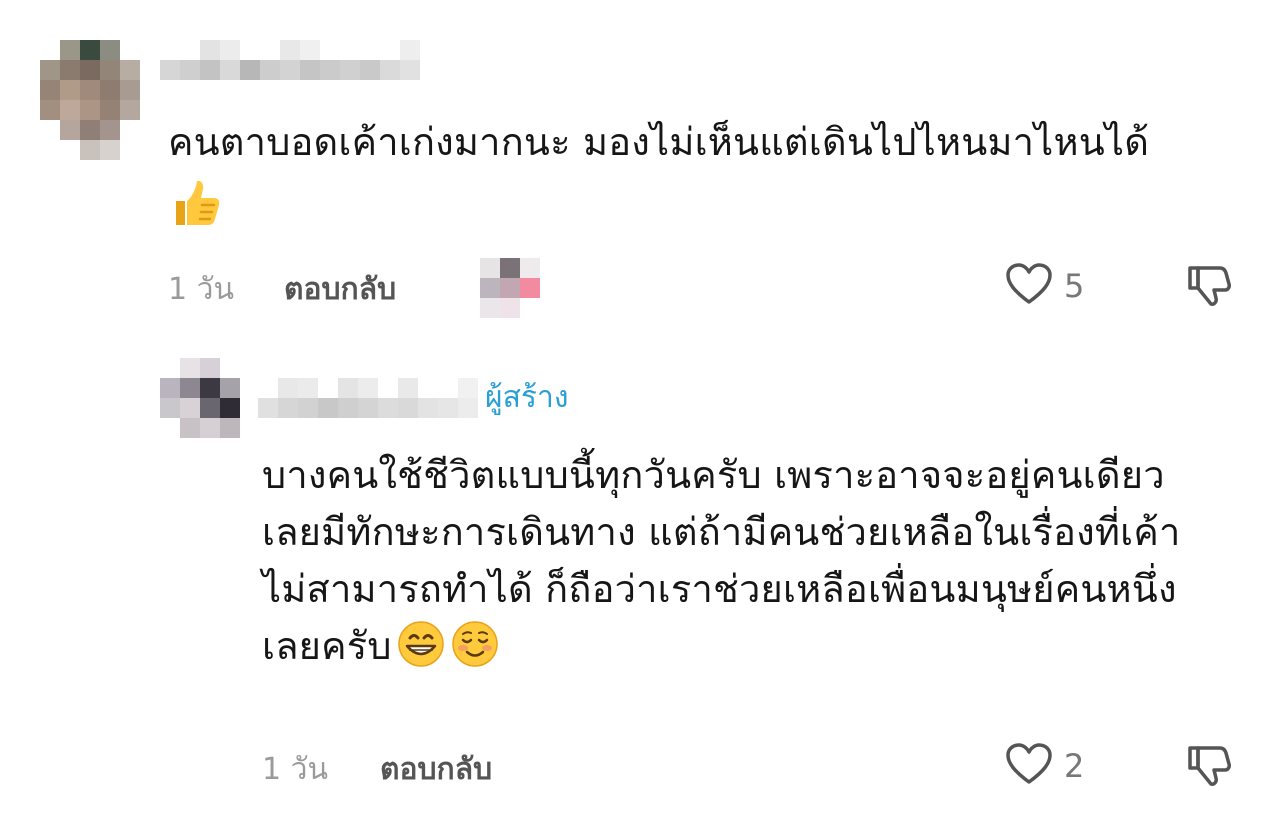 The width and height of the screenshot is (1280, 826). Describe the element at coordinates (527, 397) in the screenshot. I see `creator-tag: ผู้สร้าง` at that location.